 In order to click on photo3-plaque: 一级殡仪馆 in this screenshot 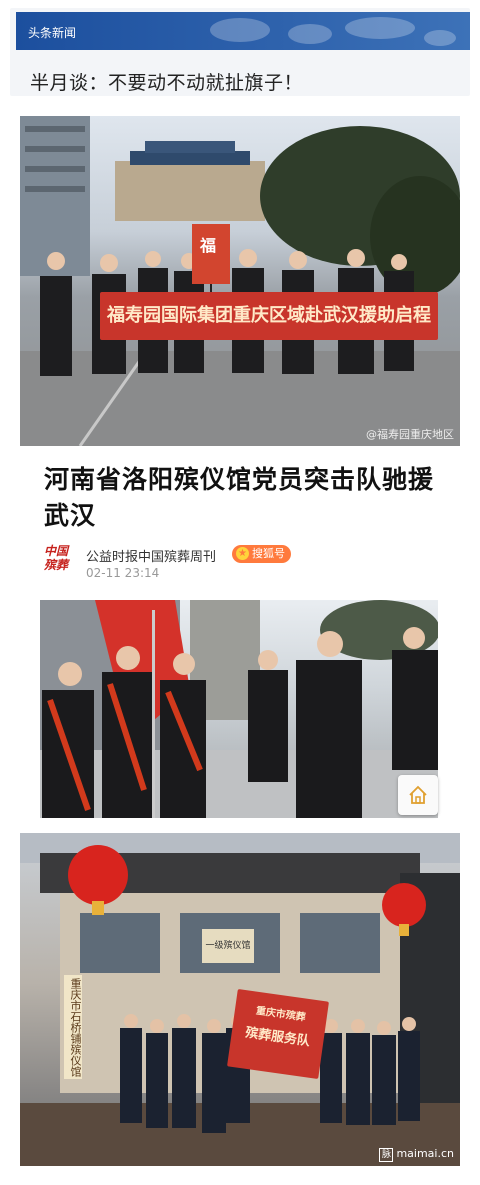, I will do `click(228, 946)`.